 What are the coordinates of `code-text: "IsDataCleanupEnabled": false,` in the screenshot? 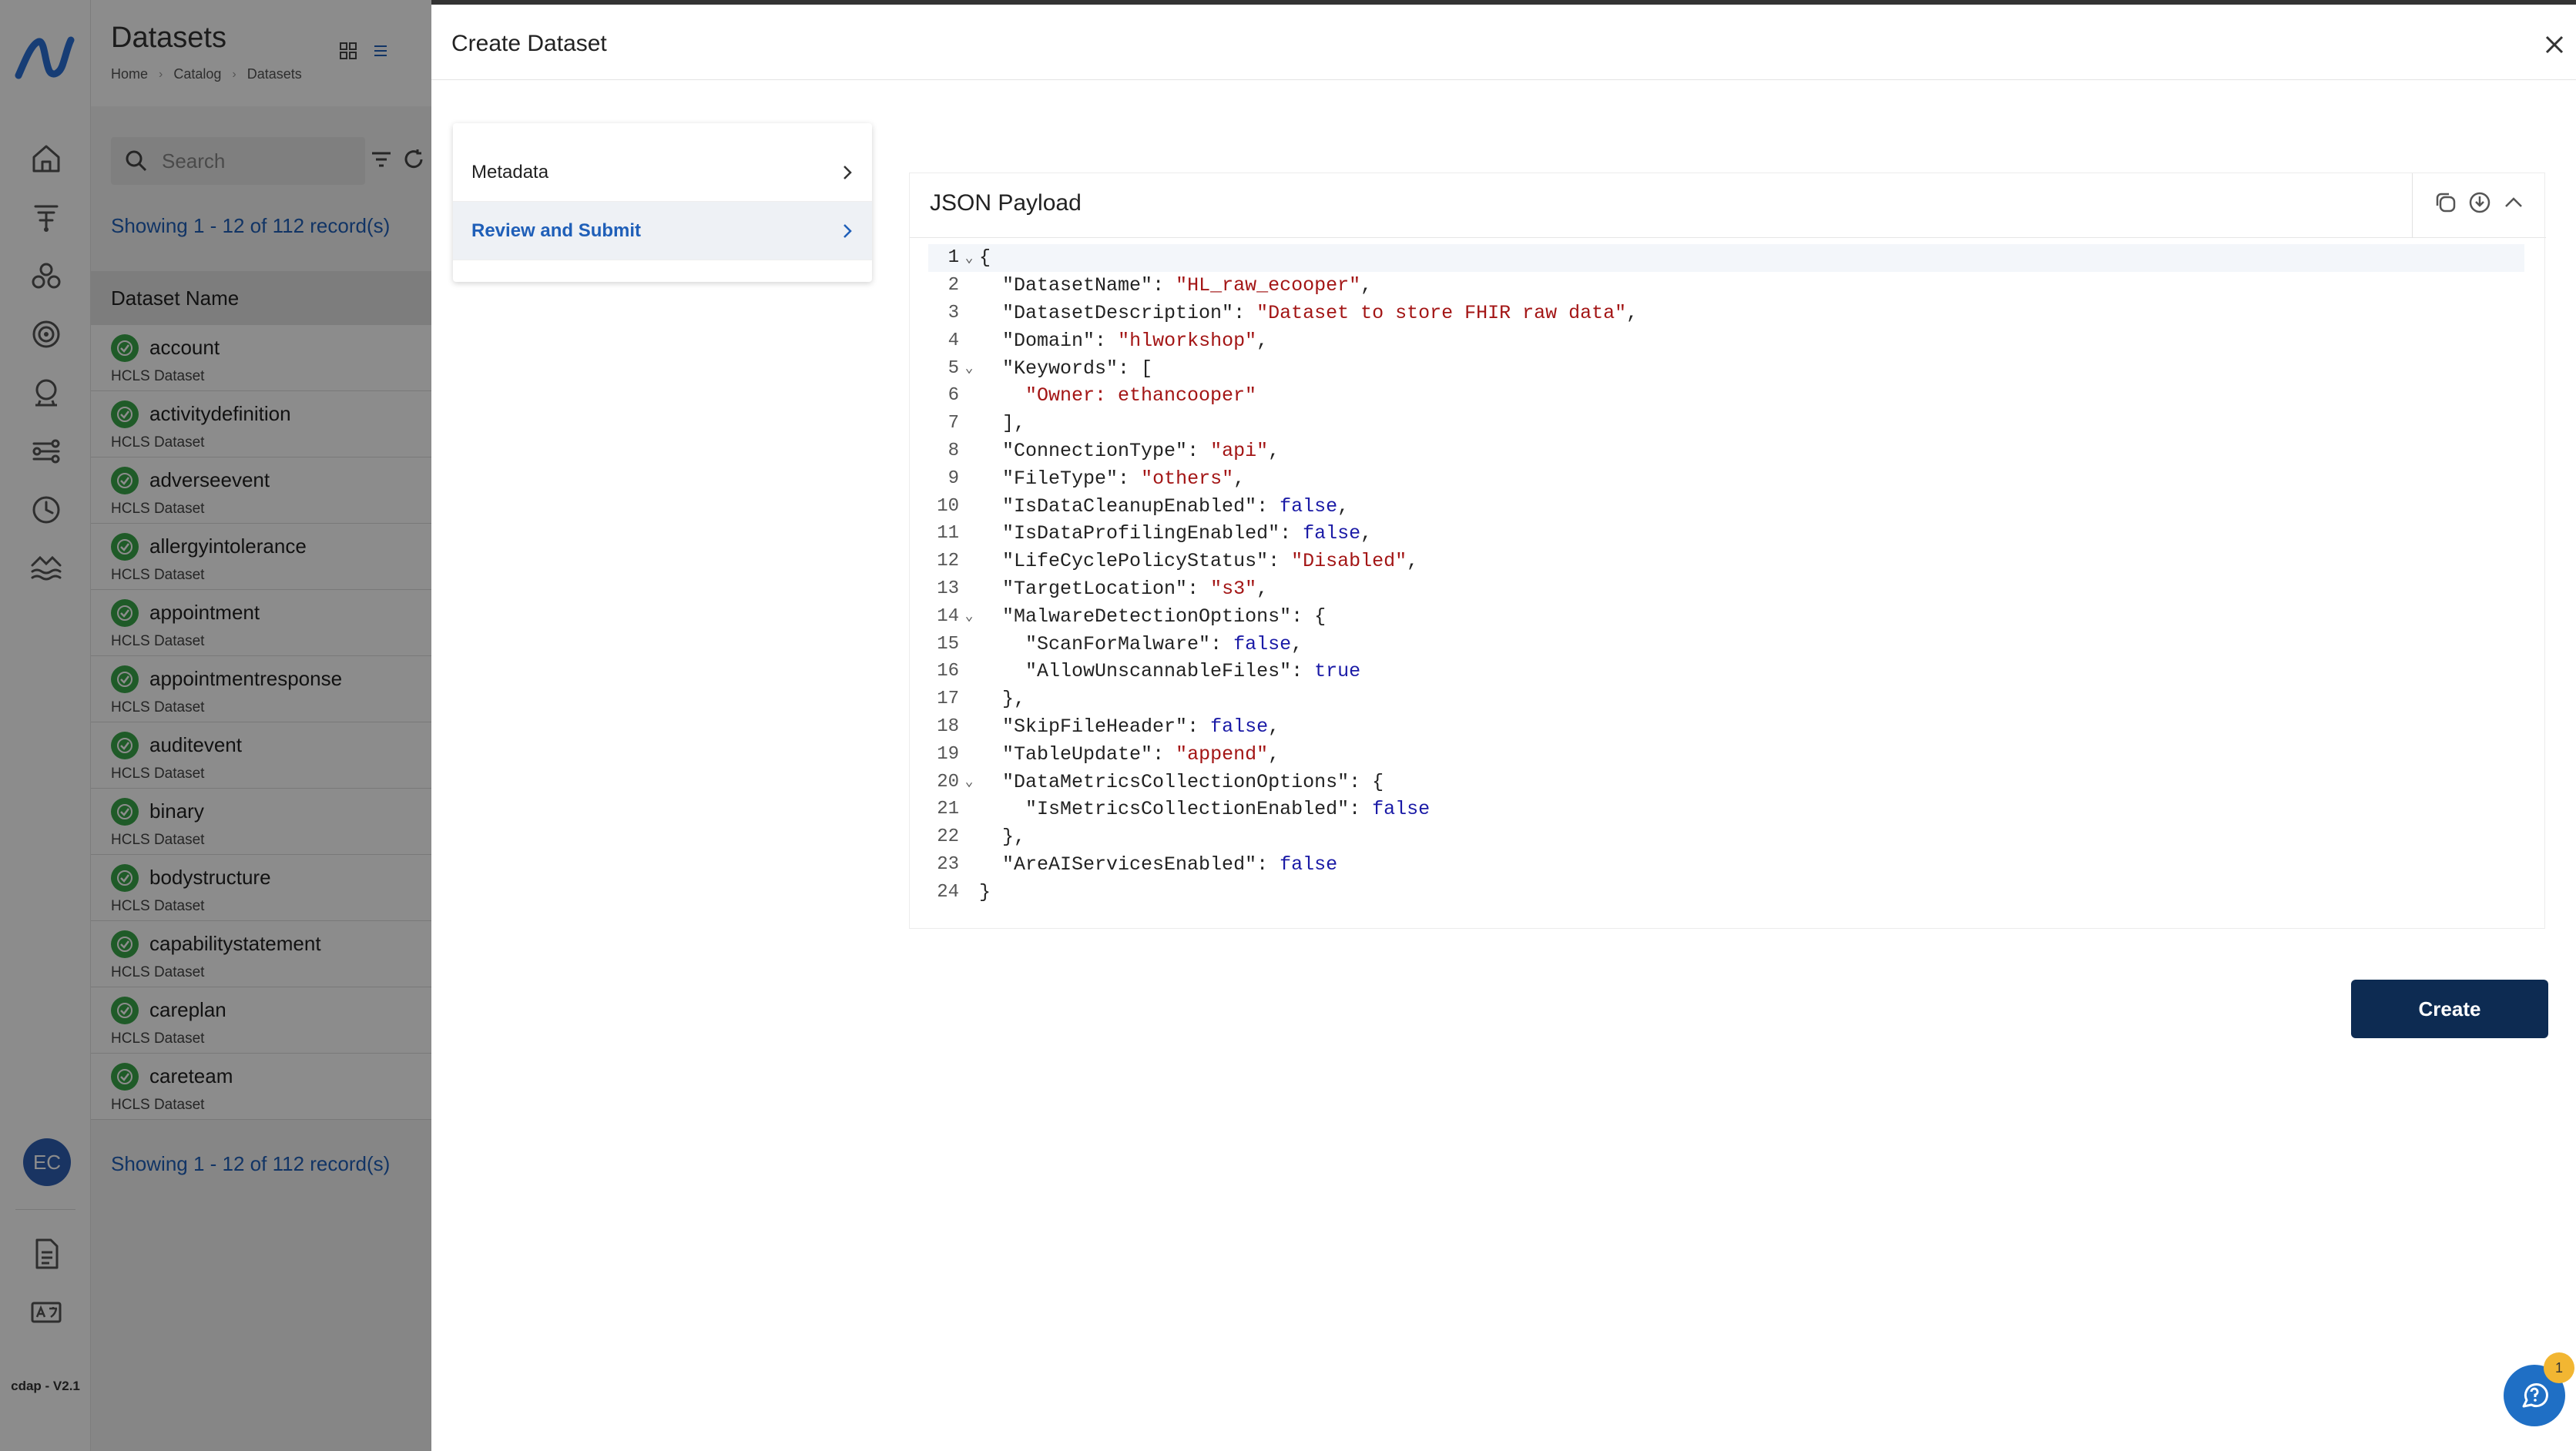 It's located at (1164, 506).